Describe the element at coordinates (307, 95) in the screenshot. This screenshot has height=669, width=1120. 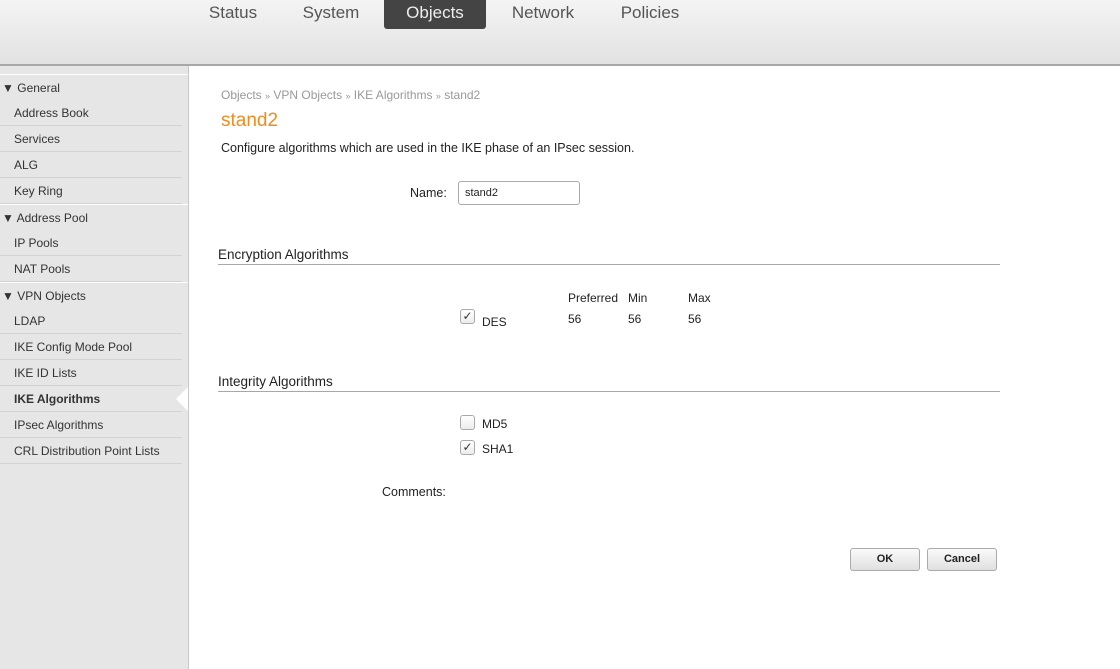
I see `breadcrumb-vpn-objects: VPN Objects` at that location.